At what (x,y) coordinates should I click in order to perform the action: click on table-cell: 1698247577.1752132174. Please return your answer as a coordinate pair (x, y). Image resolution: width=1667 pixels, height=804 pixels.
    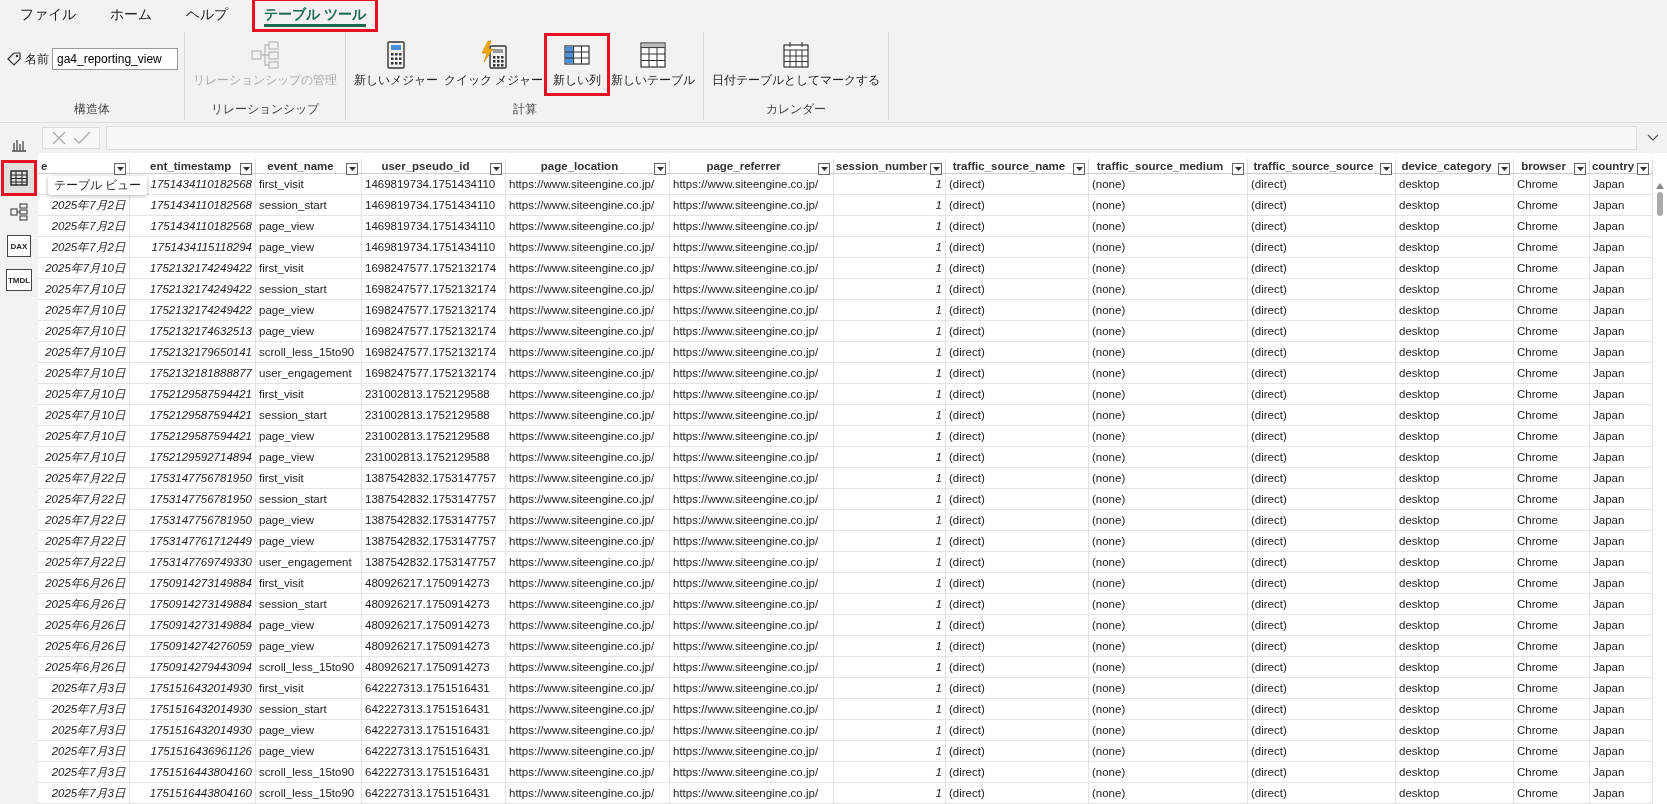
    Looking at the image, I should click on (431, 331).